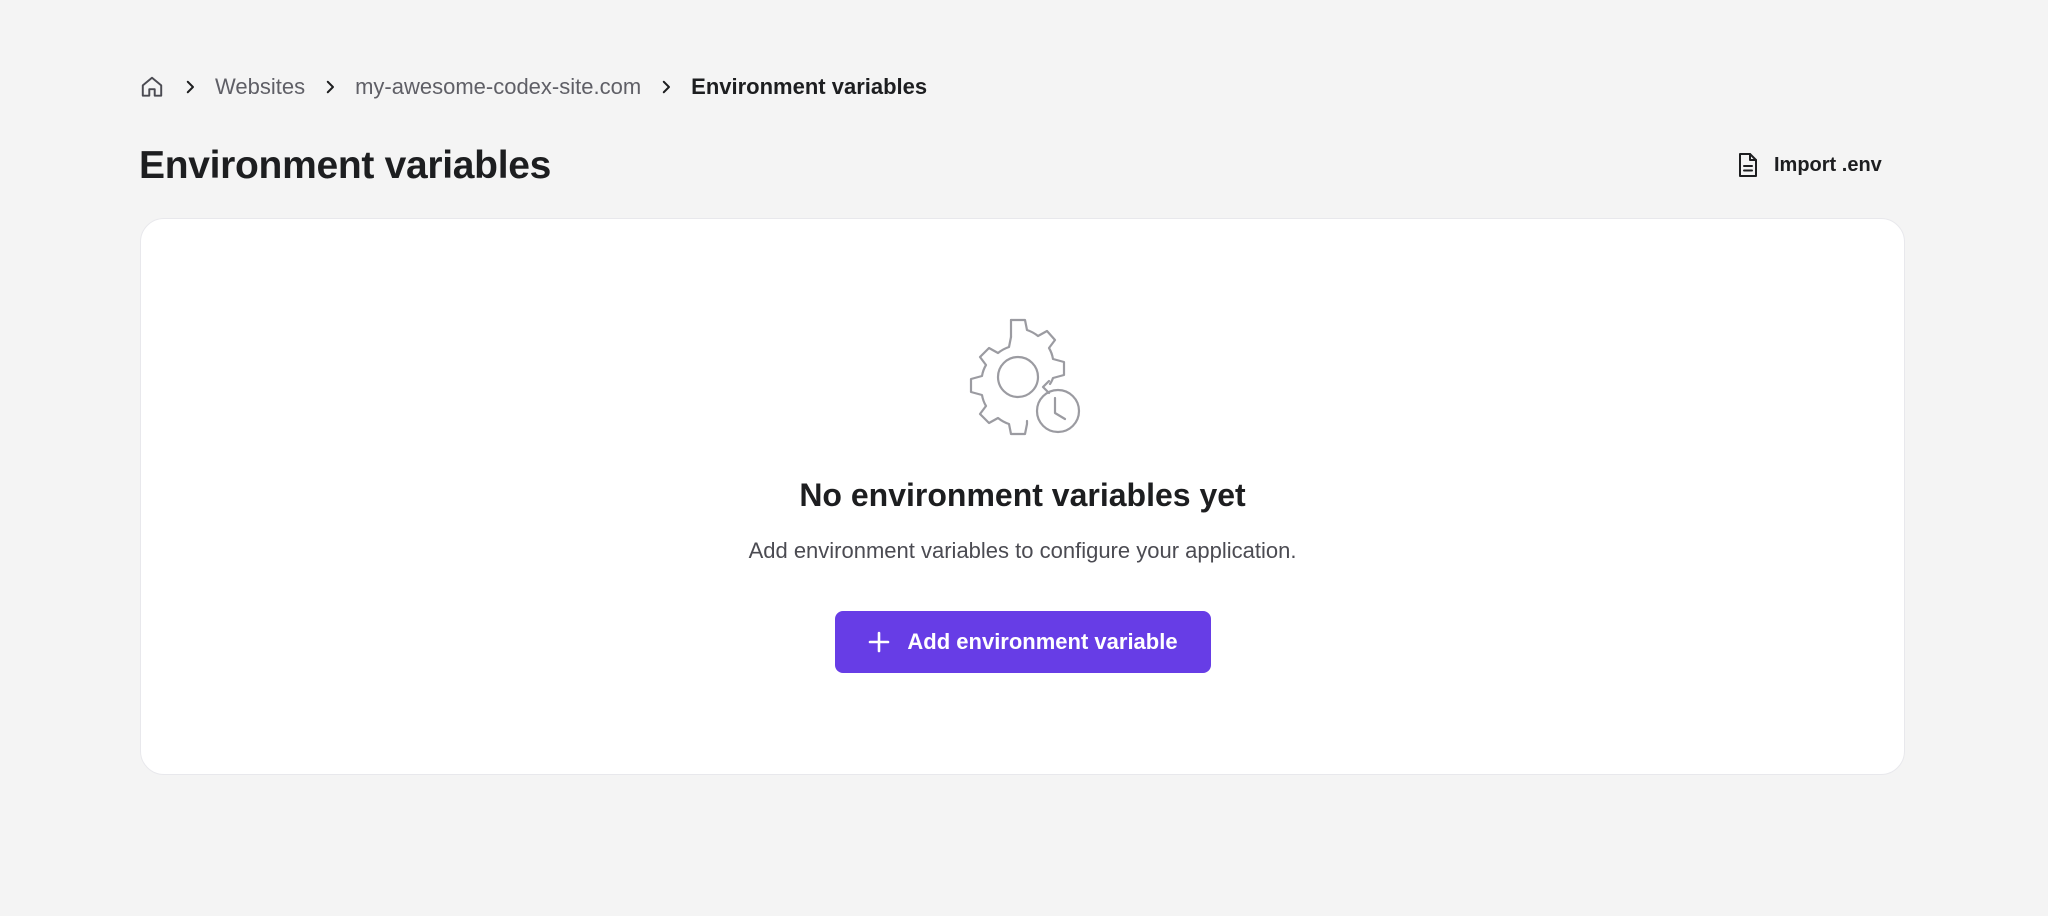 This screenshot has width=2048, height=916. I want to click on breadcrumb-item-websites: Websites, so click(260, 87).